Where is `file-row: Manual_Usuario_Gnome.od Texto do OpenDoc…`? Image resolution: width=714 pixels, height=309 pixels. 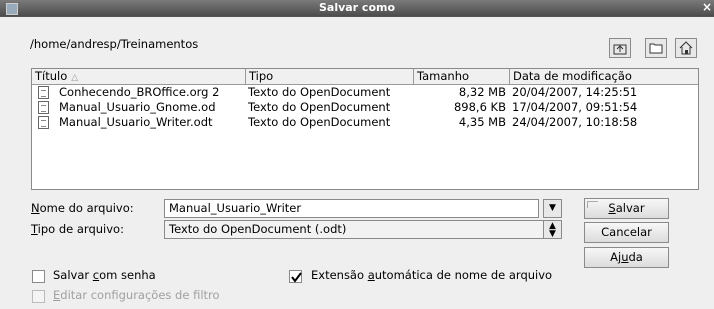
file-row: Manual_Usuario_Gnome.od Texto do OpenDoc… is located at coordinates (365, 107).